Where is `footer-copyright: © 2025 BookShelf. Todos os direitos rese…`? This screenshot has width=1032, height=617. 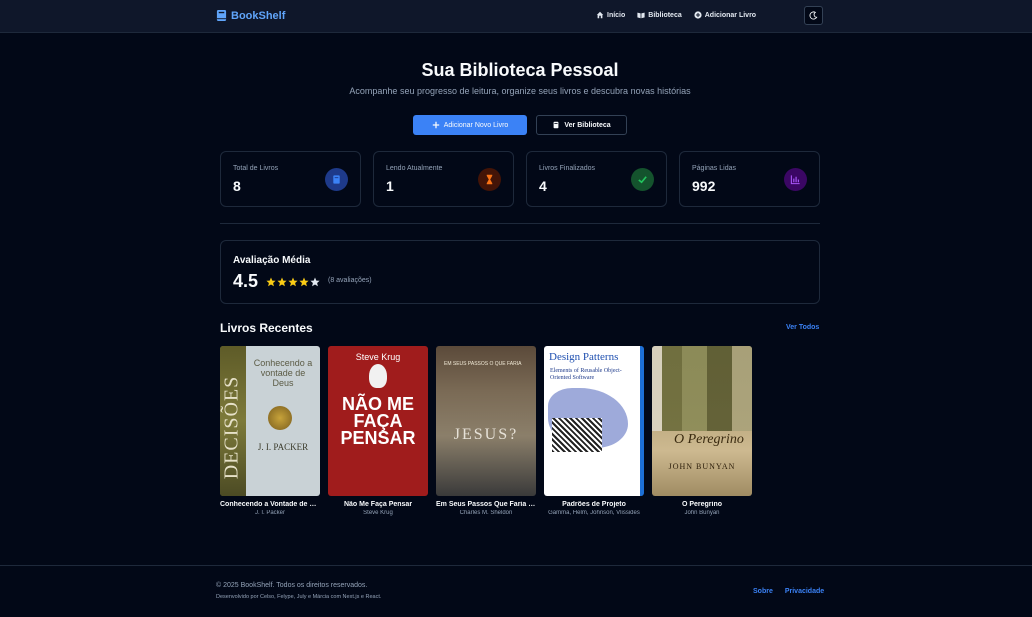
footer-copyright: © 2025 BookShelf. Todos os direitos rese… is located at coordinates (292, 585).